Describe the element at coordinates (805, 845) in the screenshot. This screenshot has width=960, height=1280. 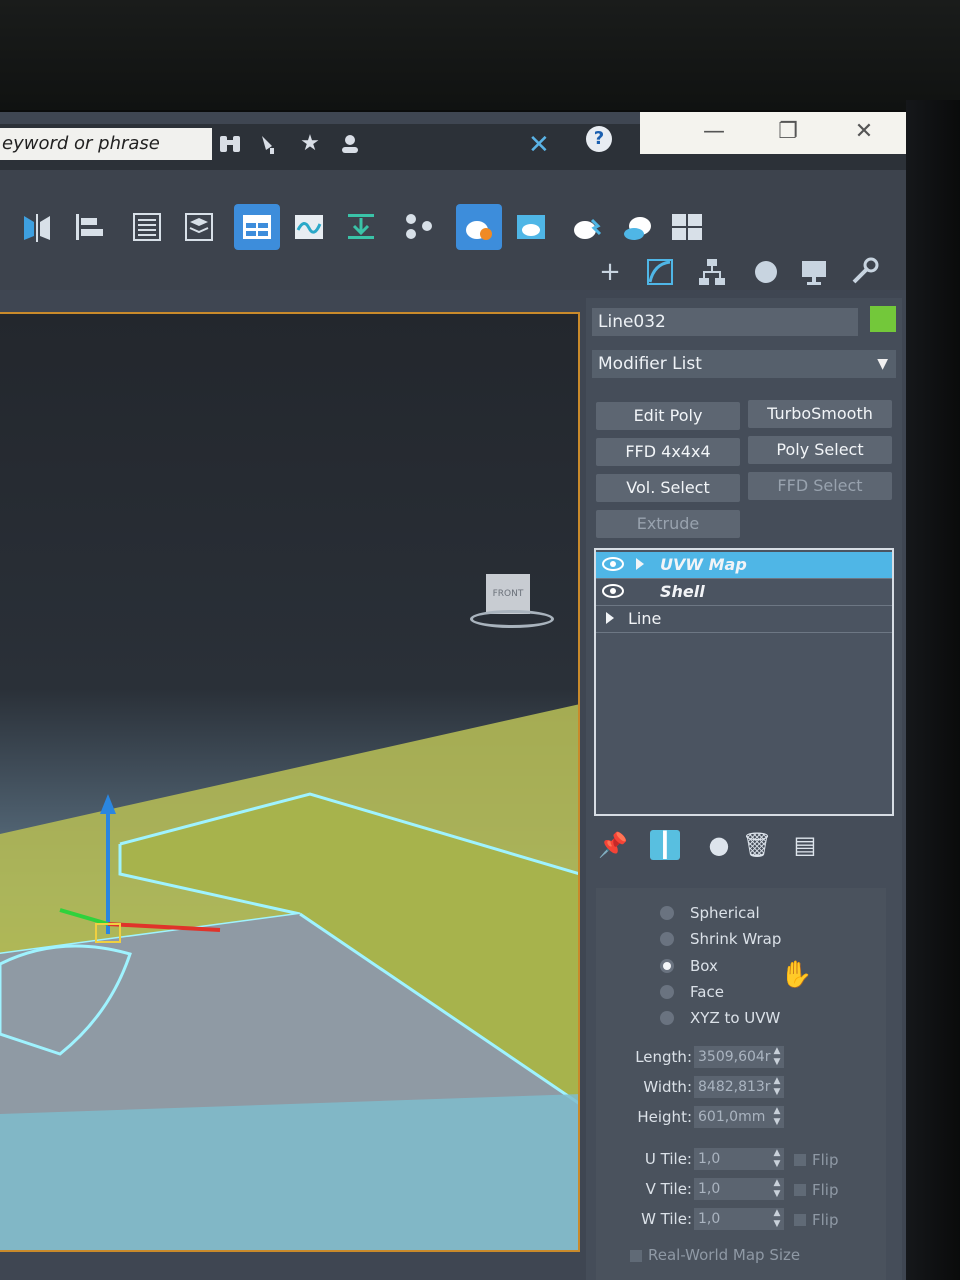
I see `configure-modifier-sets-icon: ▤` at that location.